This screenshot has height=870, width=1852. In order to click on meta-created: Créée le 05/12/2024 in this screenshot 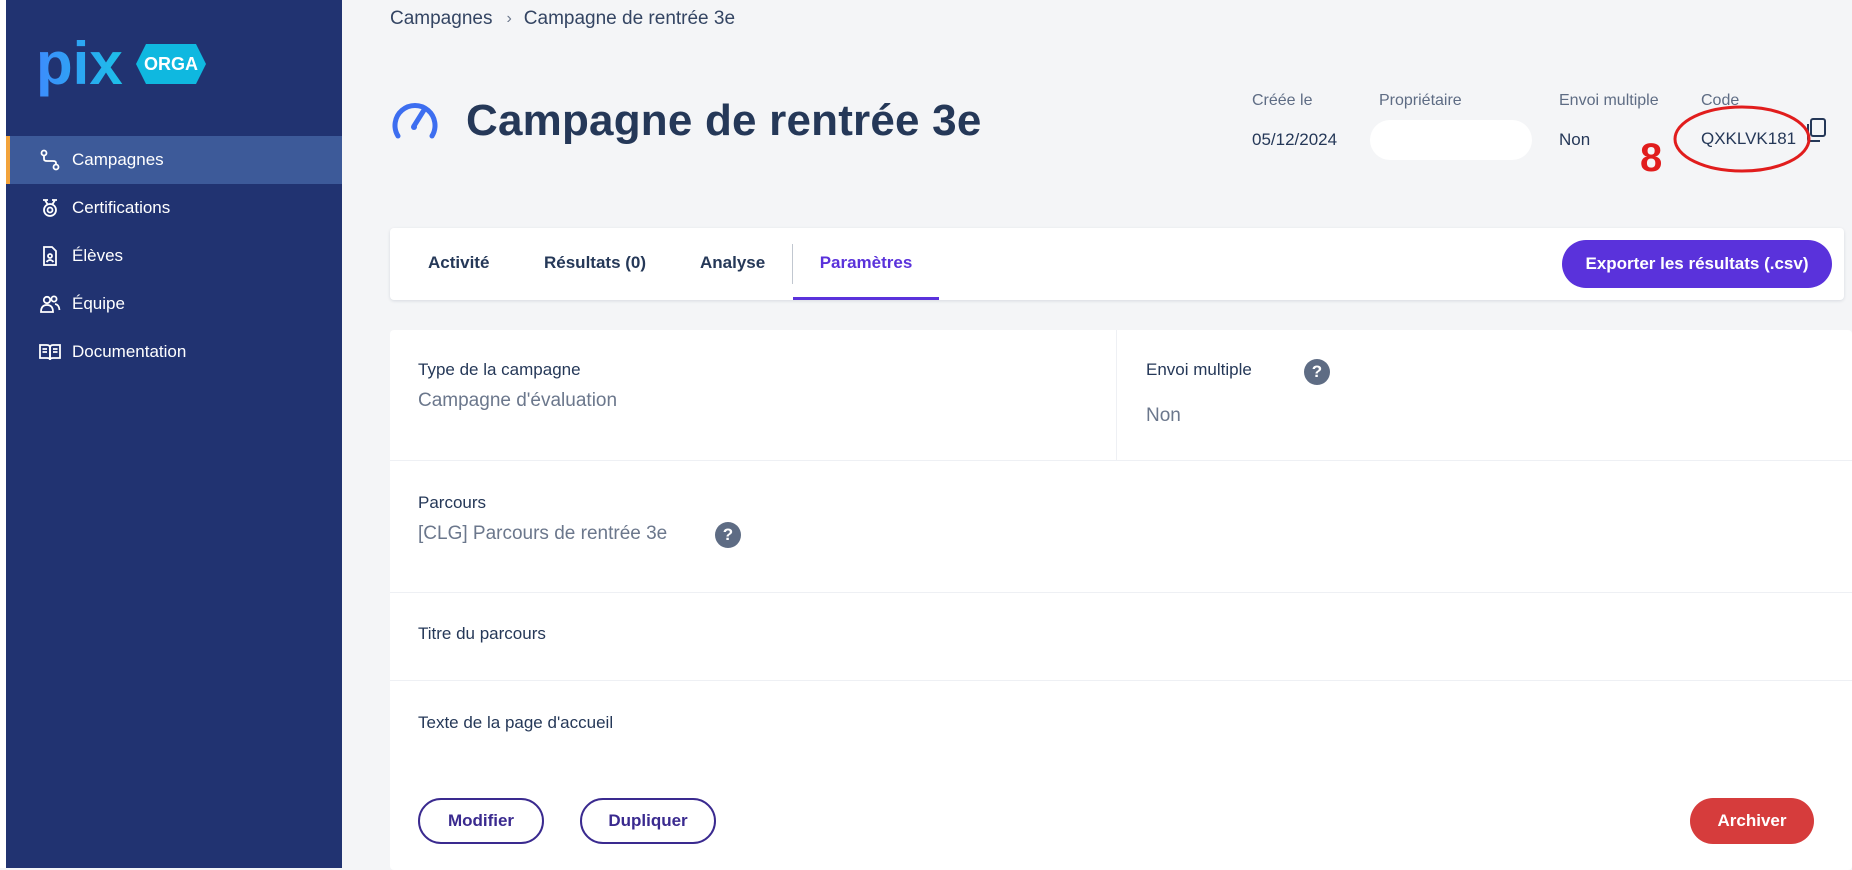, I will do `click(1294, 121)`.